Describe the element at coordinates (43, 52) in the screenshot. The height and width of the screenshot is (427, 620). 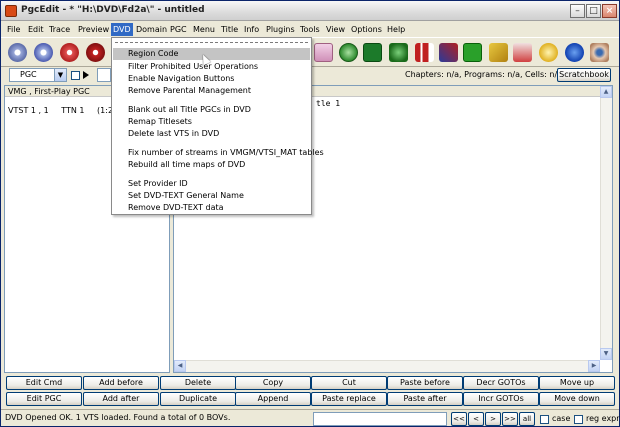
I see `save-dvd-icon` at that location.